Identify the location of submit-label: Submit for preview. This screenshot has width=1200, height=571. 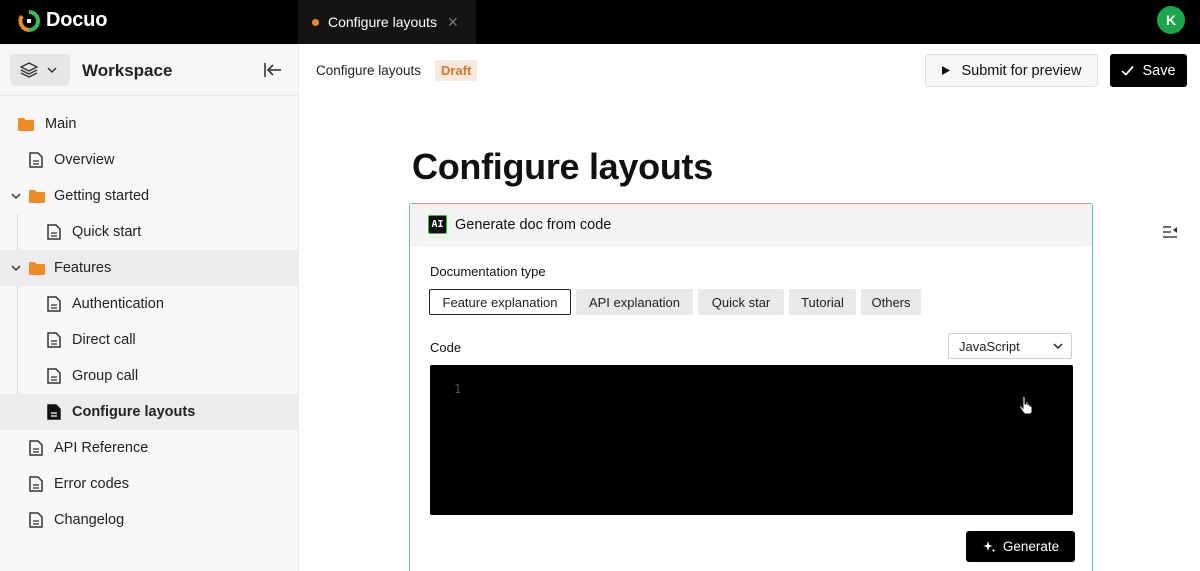
(1021, 70).